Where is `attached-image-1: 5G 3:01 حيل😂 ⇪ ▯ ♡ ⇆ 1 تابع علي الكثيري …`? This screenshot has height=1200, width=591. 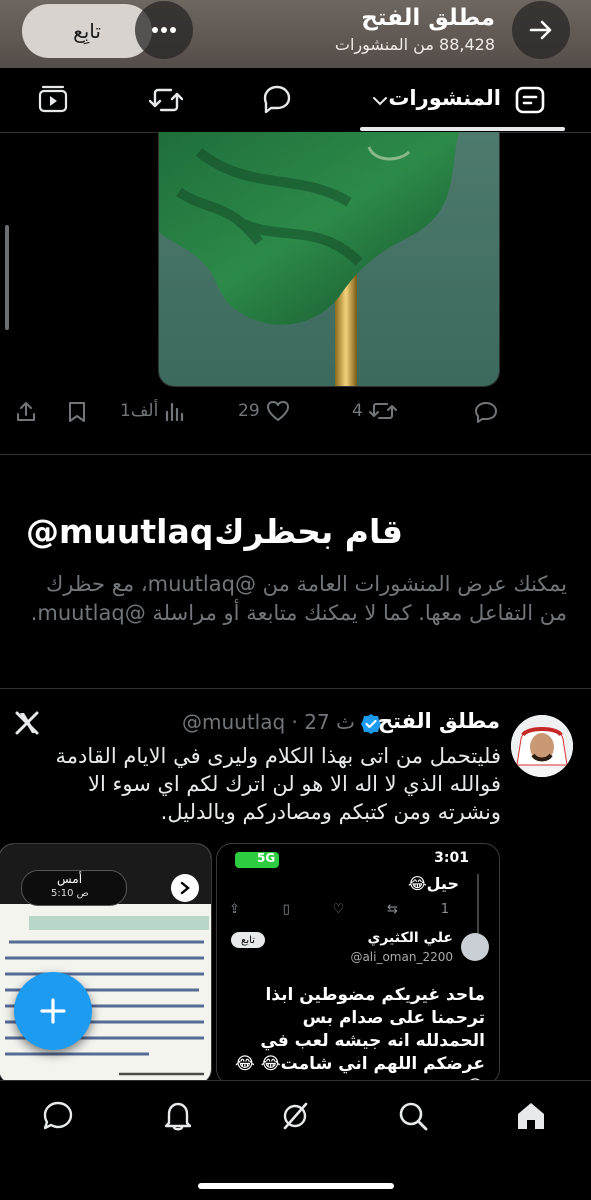
attached-image-1: 5G 3:01 حيل😂 ⇪ ▯ ♡ ⇆ 1 تابع علي الكثيري … is located at coordinates (358, 964).